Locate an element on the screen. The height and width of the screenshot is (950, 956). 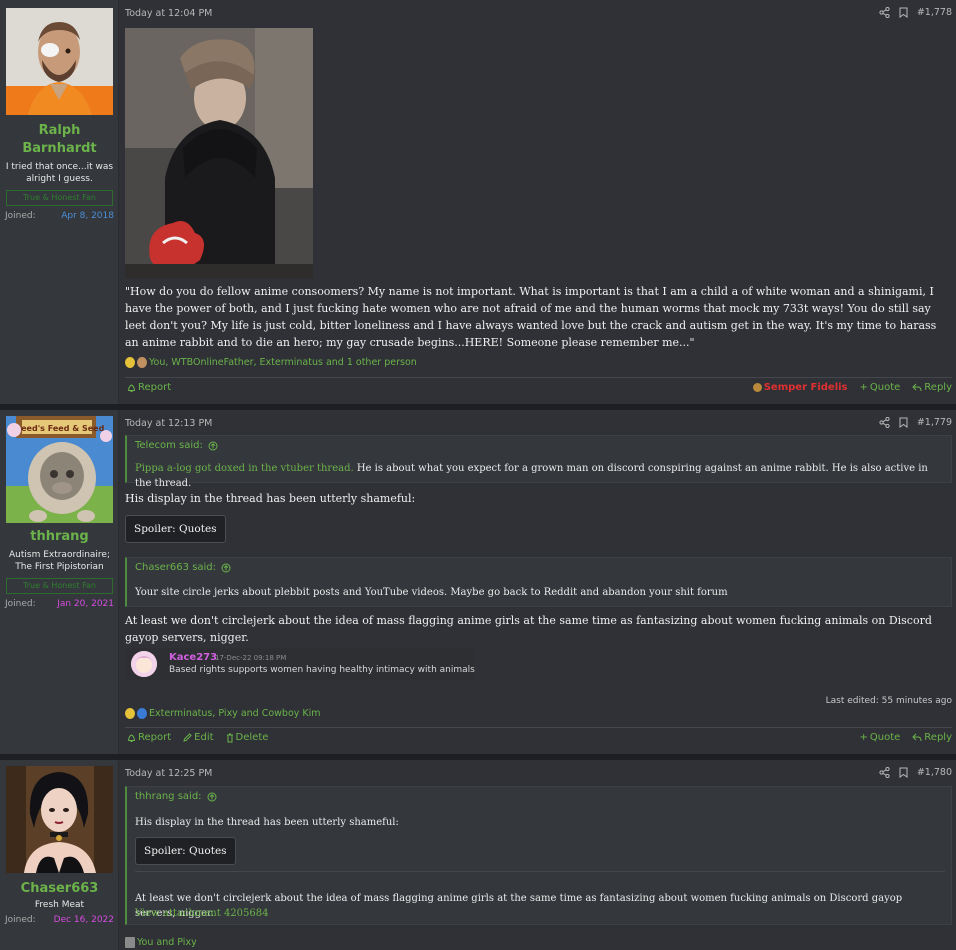
user-title: Fresh Meat is located at coordinates (59, 905).